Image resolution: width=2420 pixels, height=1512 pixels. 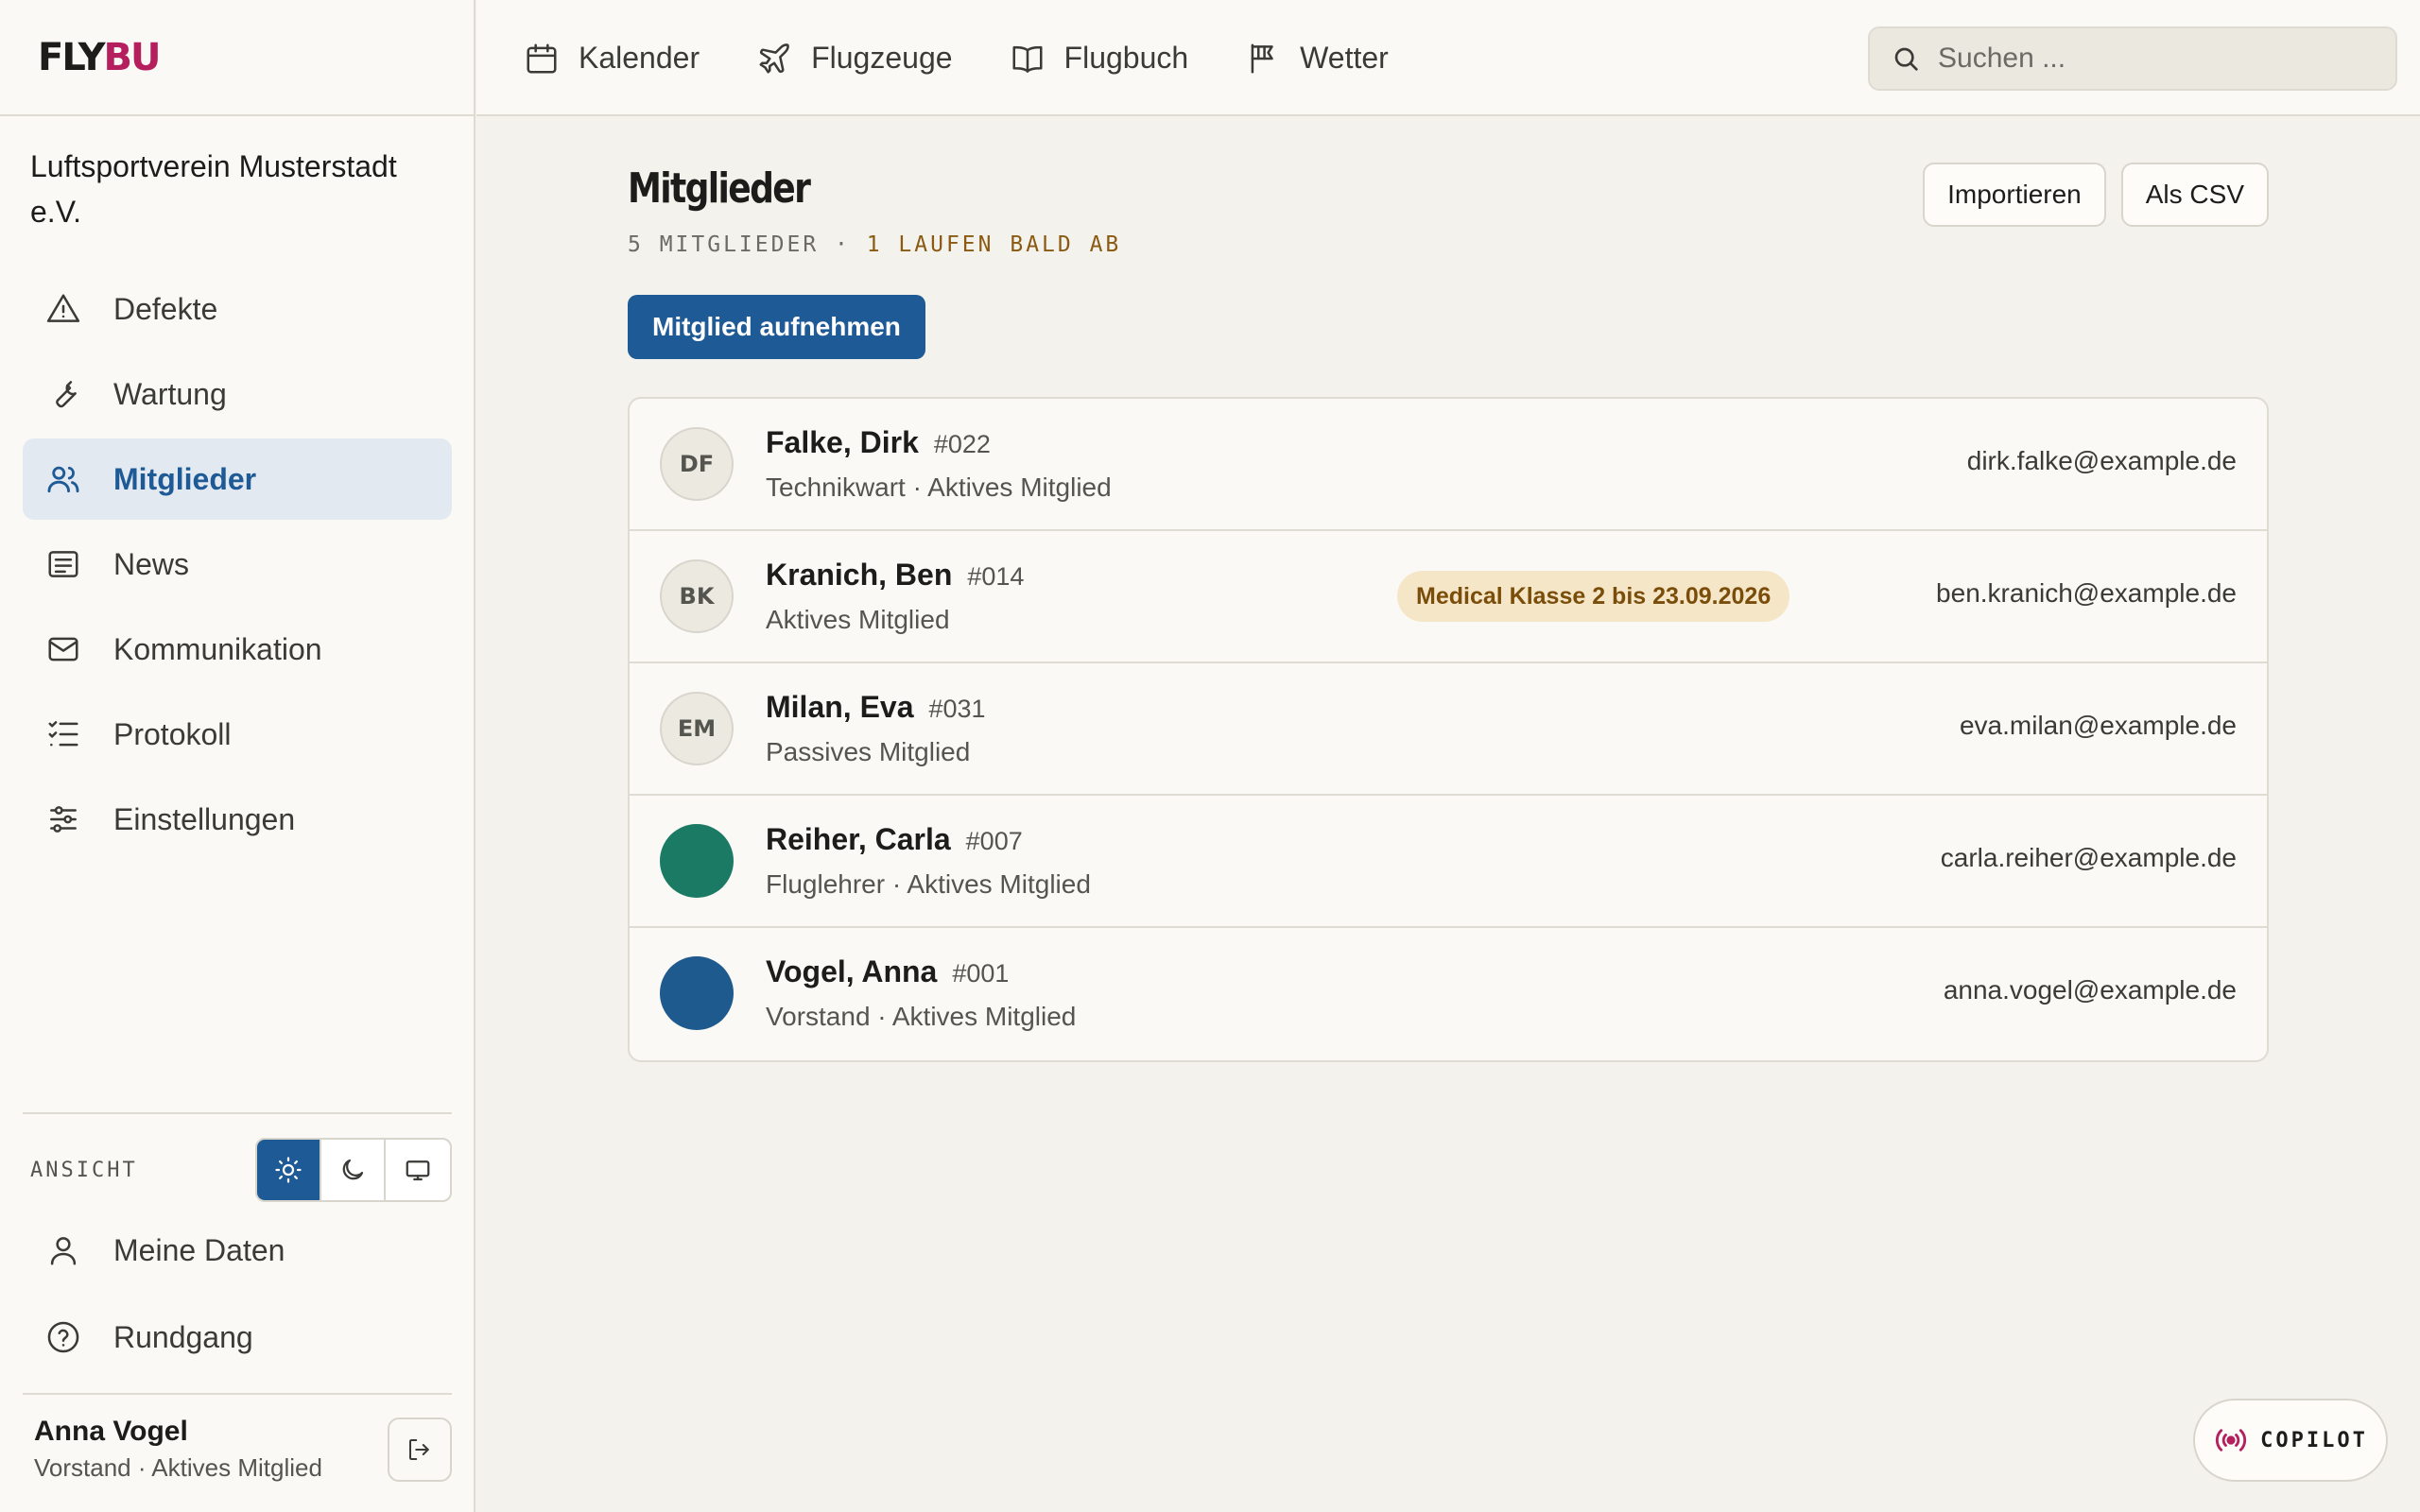 I want to click on member-count: 5 MITGLIEDER, so click(x=724, y=244).